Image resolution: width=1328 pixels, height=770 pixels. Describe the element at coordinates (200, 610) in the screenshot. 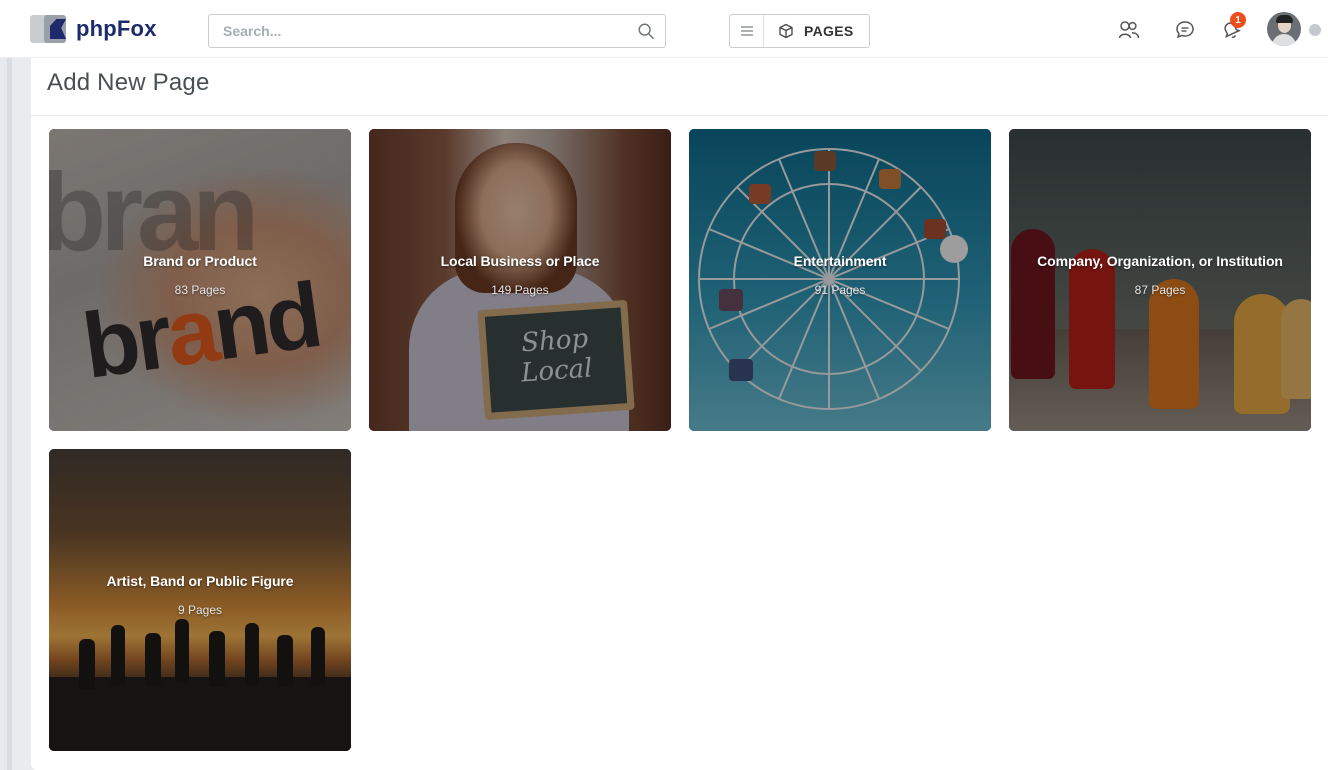

I see `category-count: 9 Pages` at that location.